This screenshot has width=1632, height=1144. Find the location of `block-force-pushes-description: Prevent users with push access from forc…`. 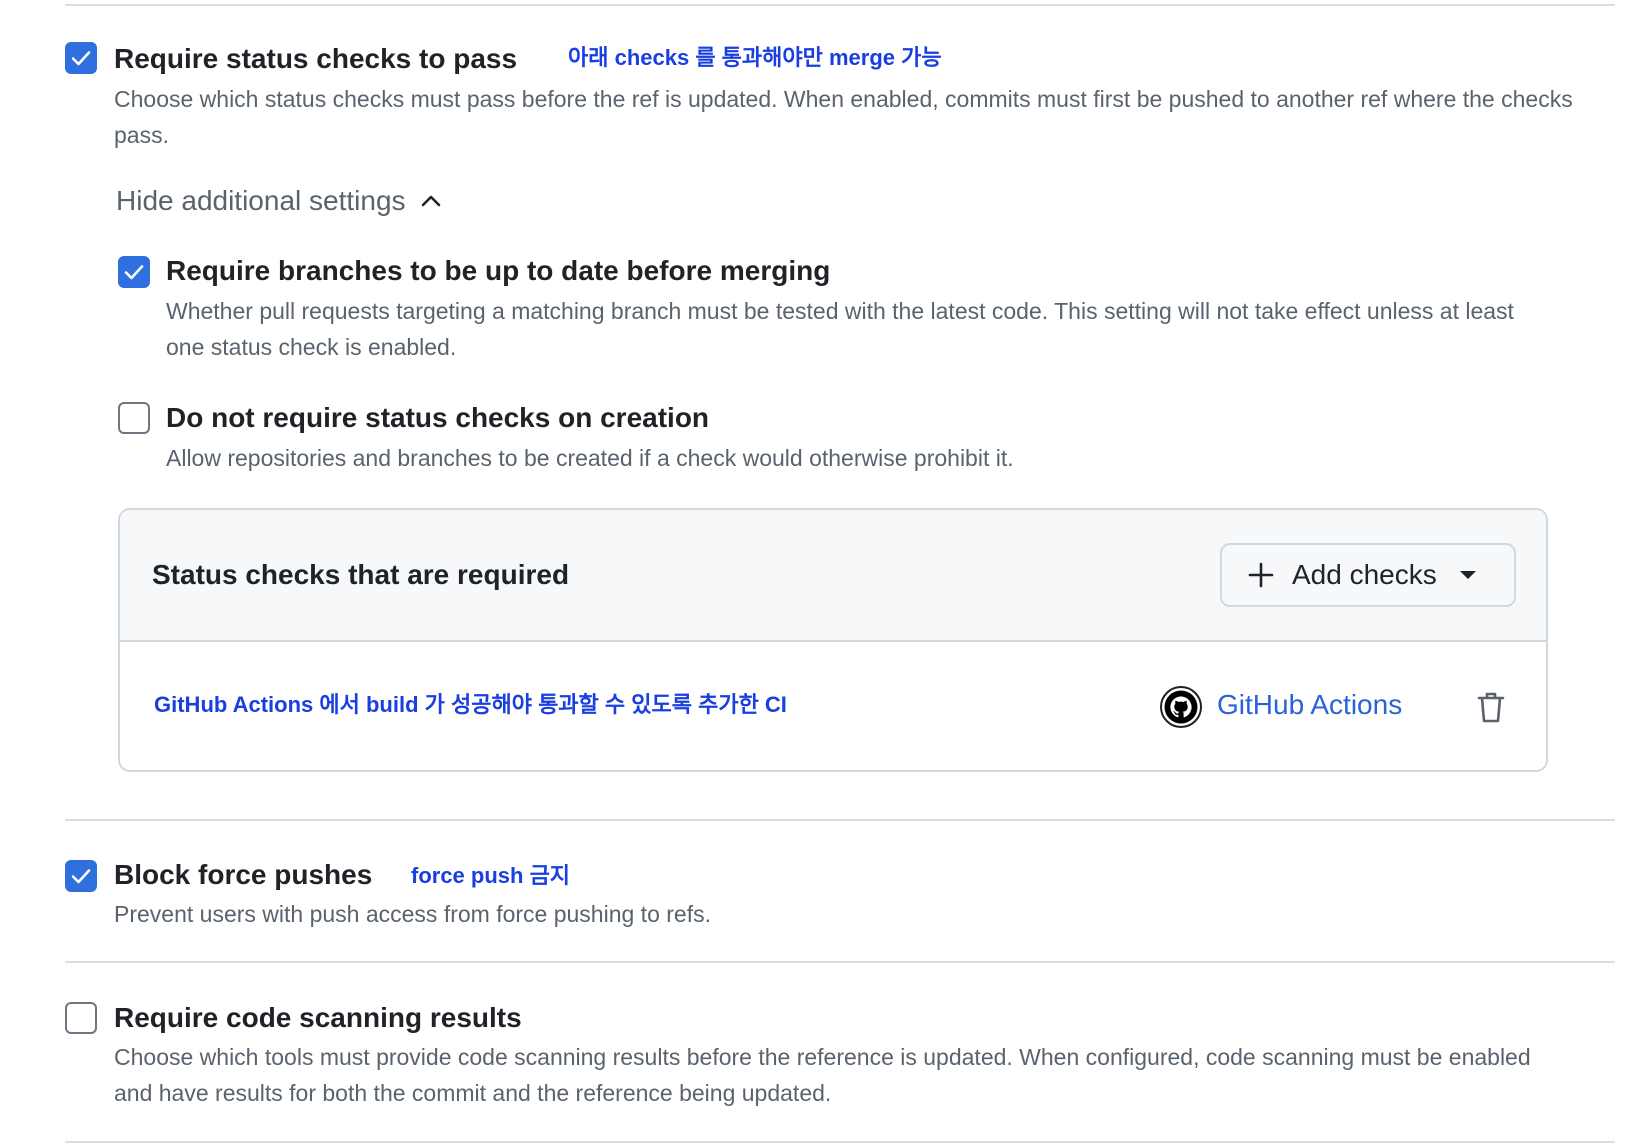

block-force-pushes-description: Prevent users with push access from forc… is located at coordinates (412, 914).